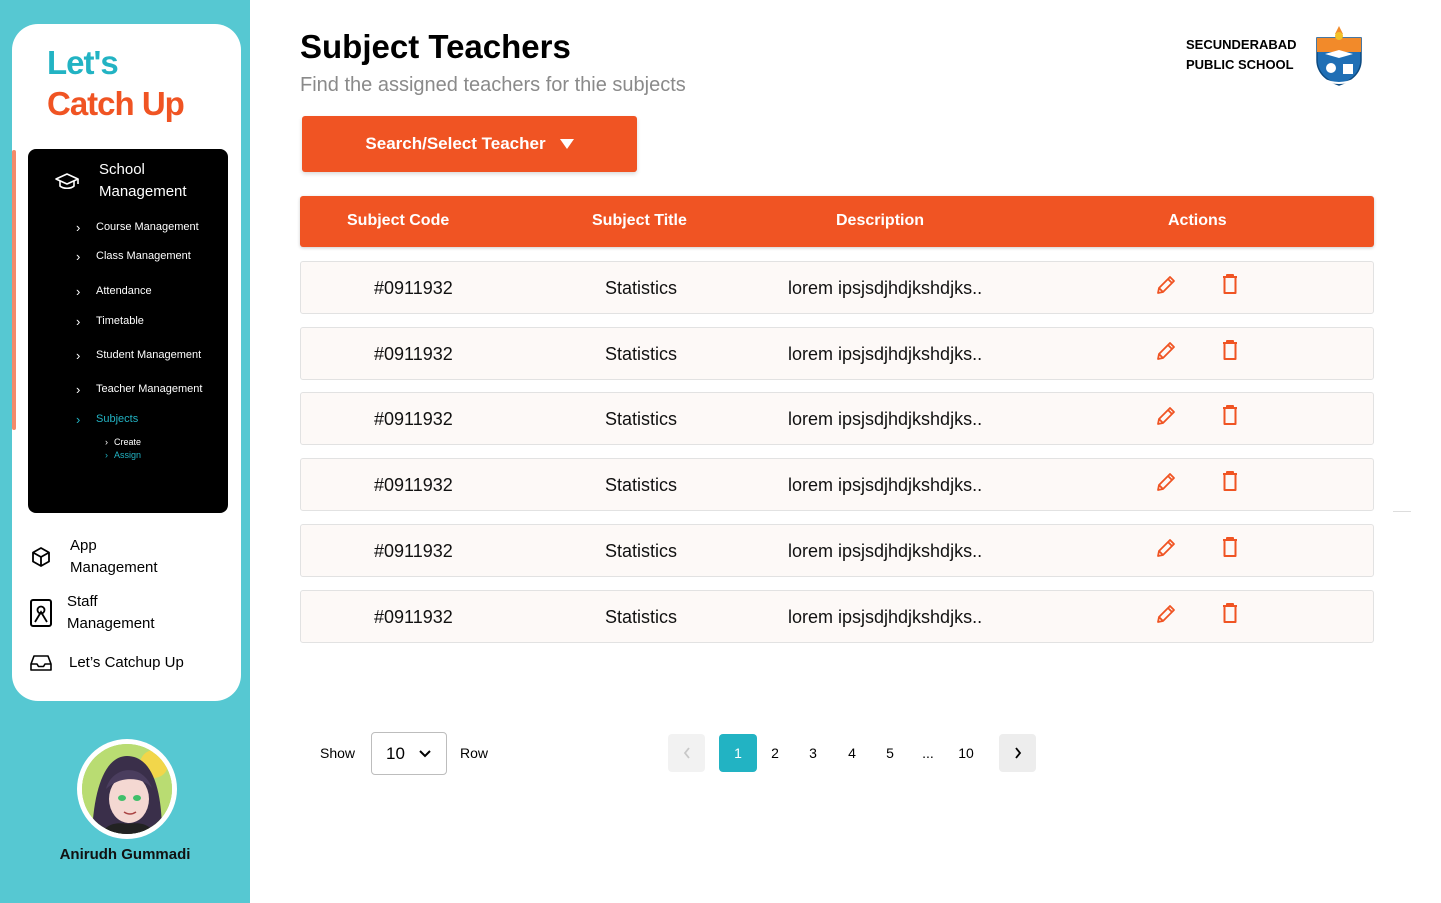 This screenshot has width=1441, height=903. What do you see at coordinates (149, 355) in the screenshot?
I see `menu-item-label: Student Management` at bounding box center [149, 355].